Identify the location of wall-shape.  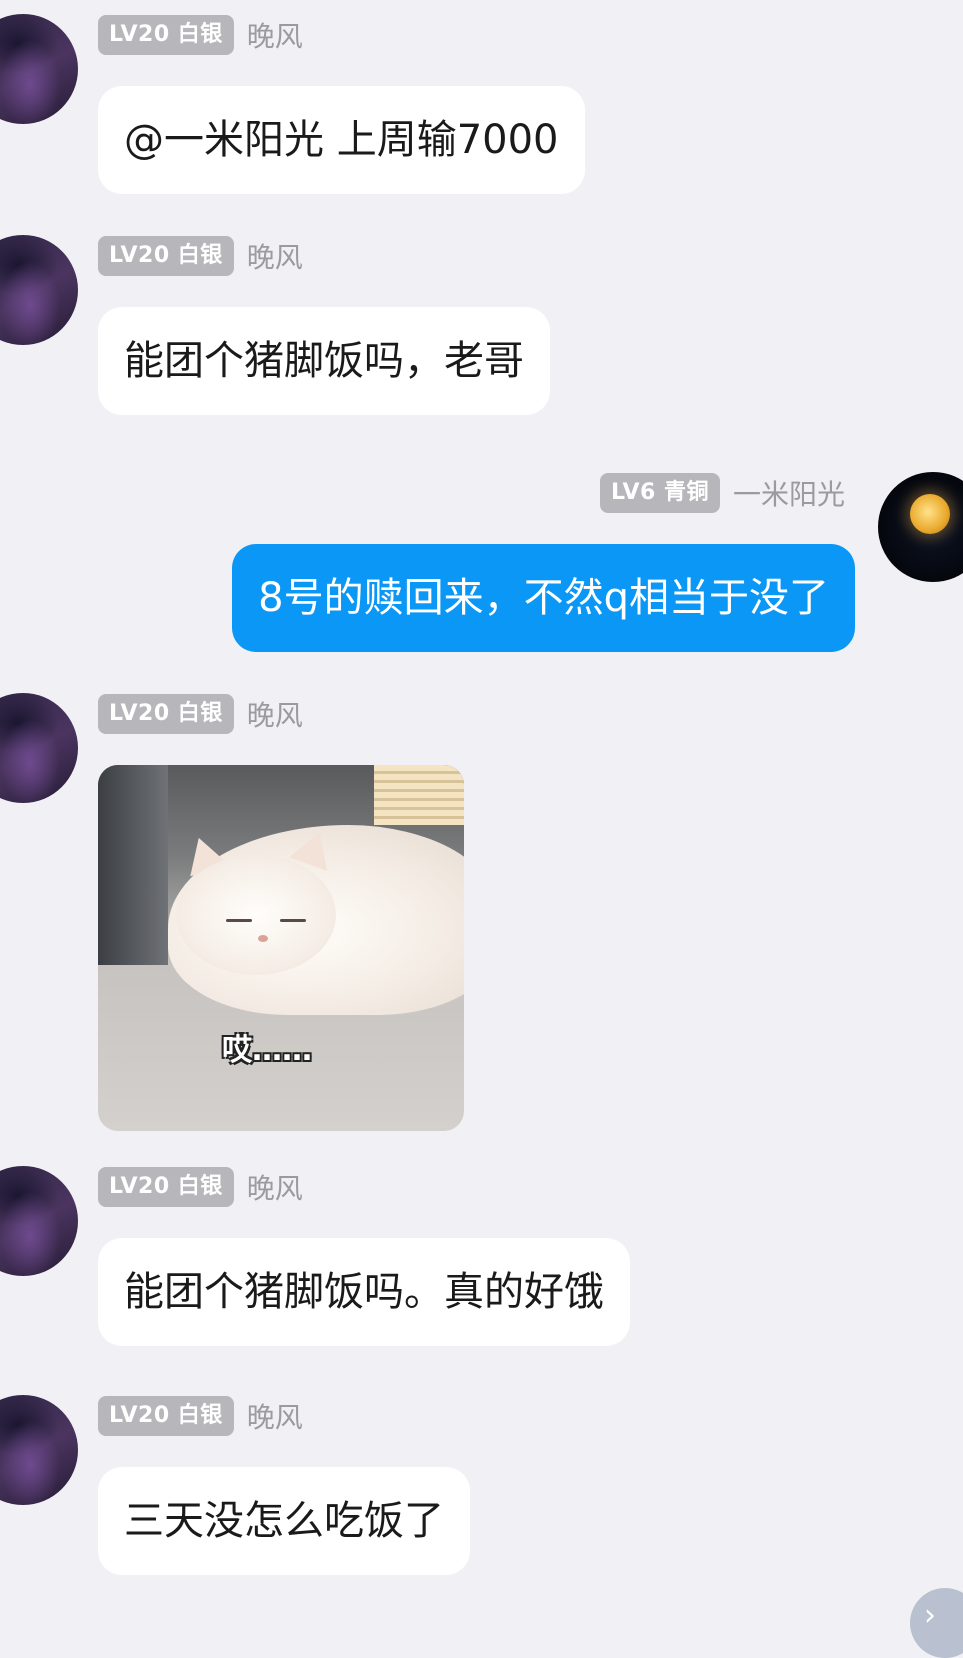
(133, 865).